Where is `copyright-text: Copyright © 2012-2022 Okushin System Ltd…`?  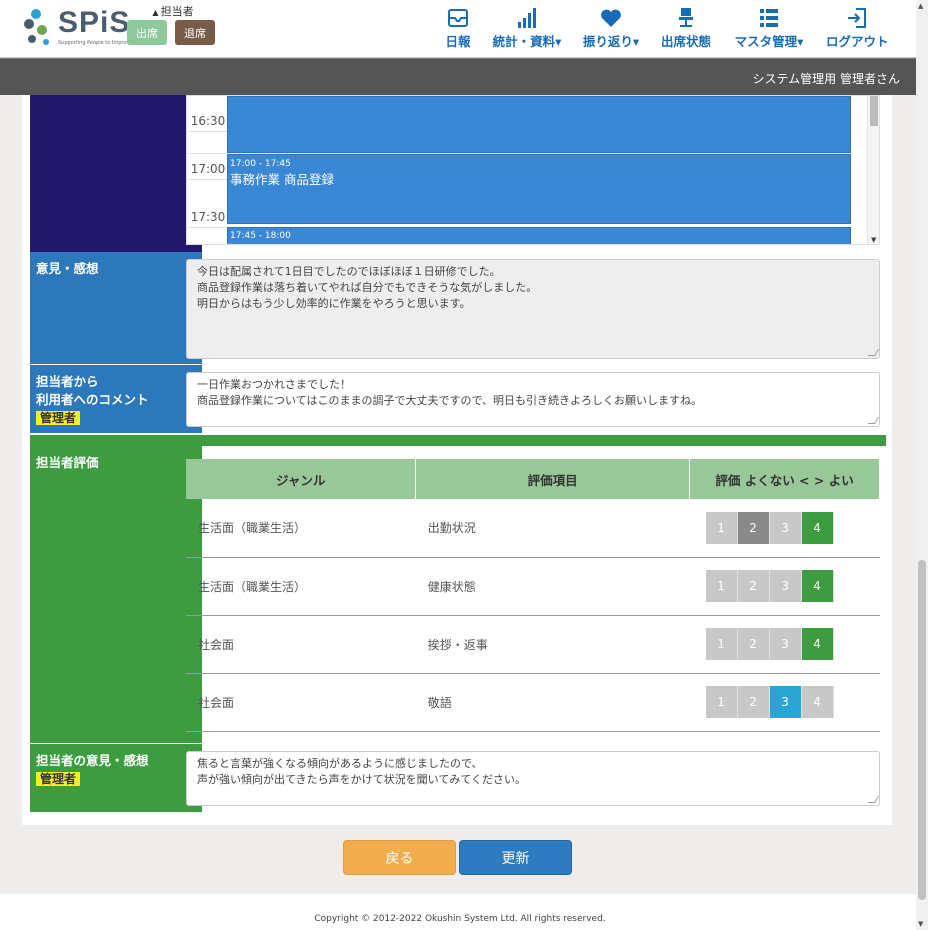
copyright-text: Copyright © 2012-2022 Okushin System Ltd… is located at coordinates (460, 919).